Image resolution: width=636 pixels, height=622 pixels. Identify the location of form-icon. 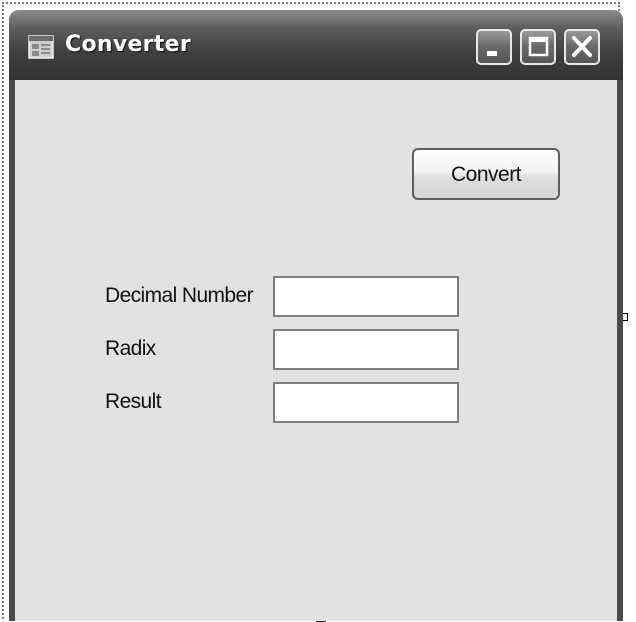
(41, 47).